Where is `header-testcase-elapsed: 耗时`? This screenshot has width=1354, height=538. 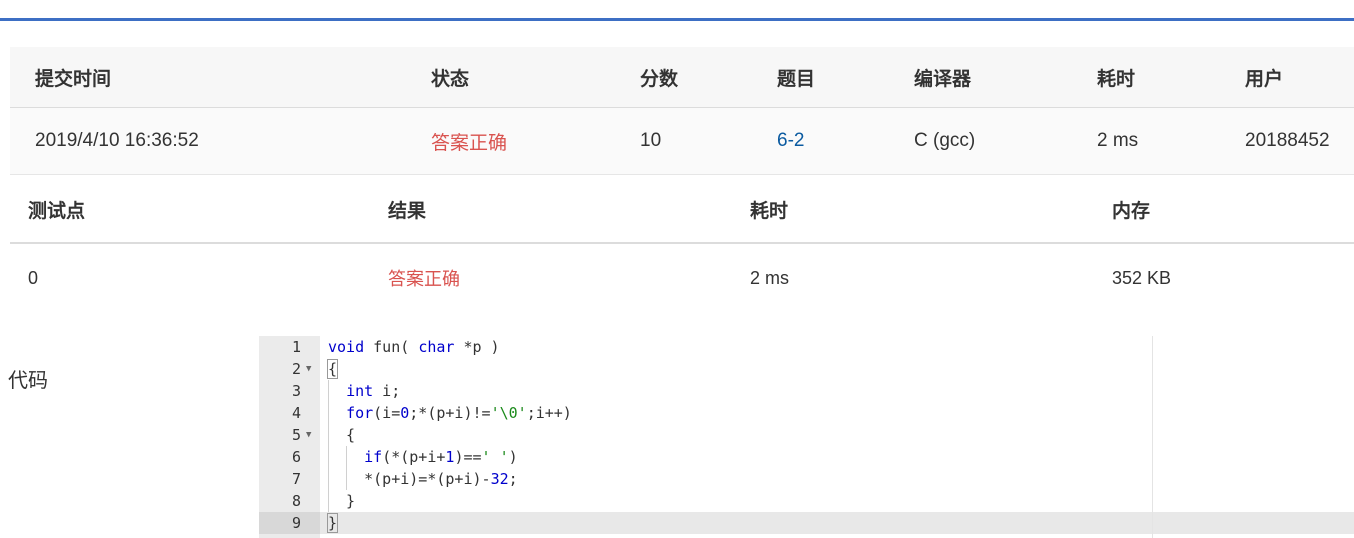
header-testcase-elapsed: 耗时 is located at coordinates (769, 211).